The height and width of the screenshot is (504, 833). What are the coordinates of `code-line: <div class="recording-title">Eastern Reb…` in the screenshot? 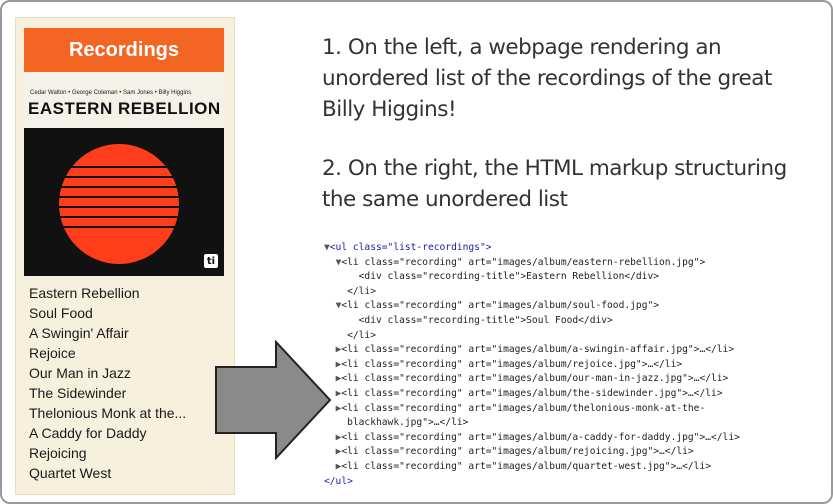 It's located at (509, 277).